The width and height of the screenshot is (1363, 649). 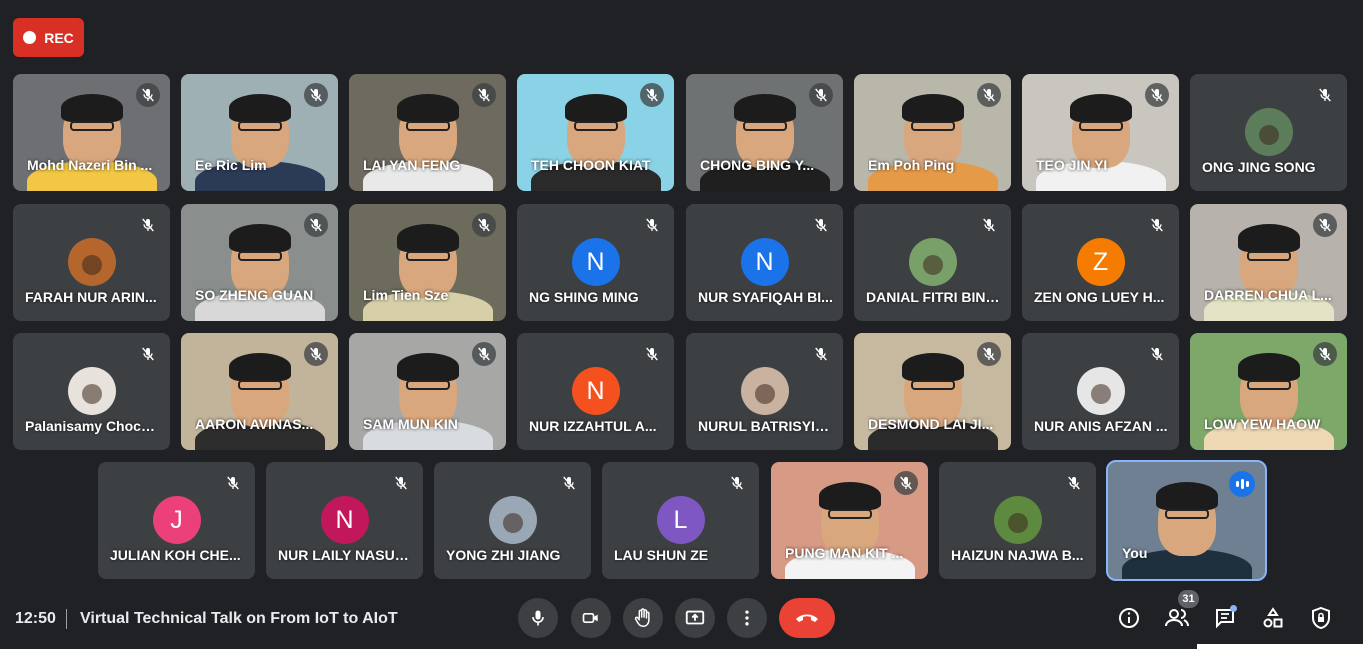 What do you see at coordinates (259, 262) in the screenshot?
I see `participant-tile: SO ZHENG GUAN` at bounding box center [259, 262].